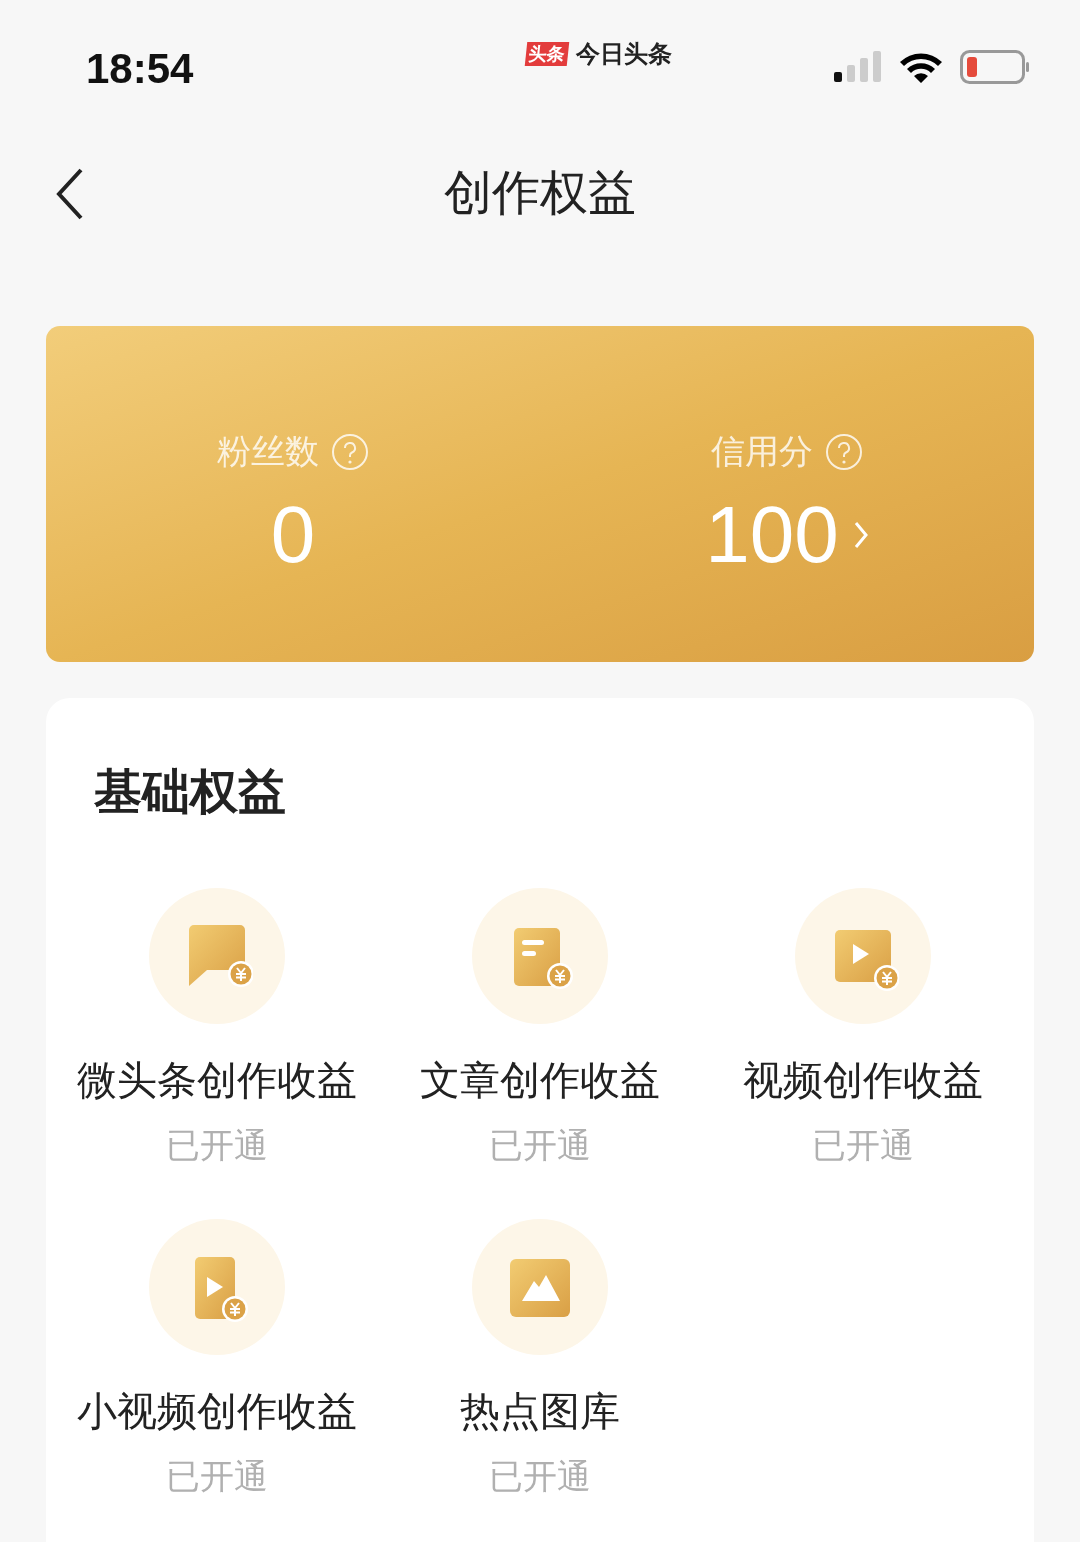  I want to click on benefit-label: 热点图库, so click(540, 1411).